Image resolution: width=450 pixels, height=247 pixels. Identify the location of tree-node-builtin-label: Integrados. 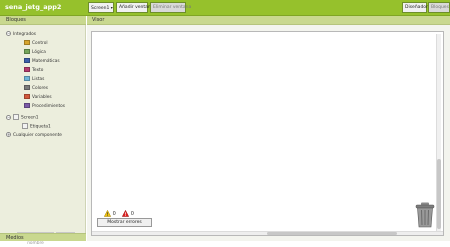
(25, 34).